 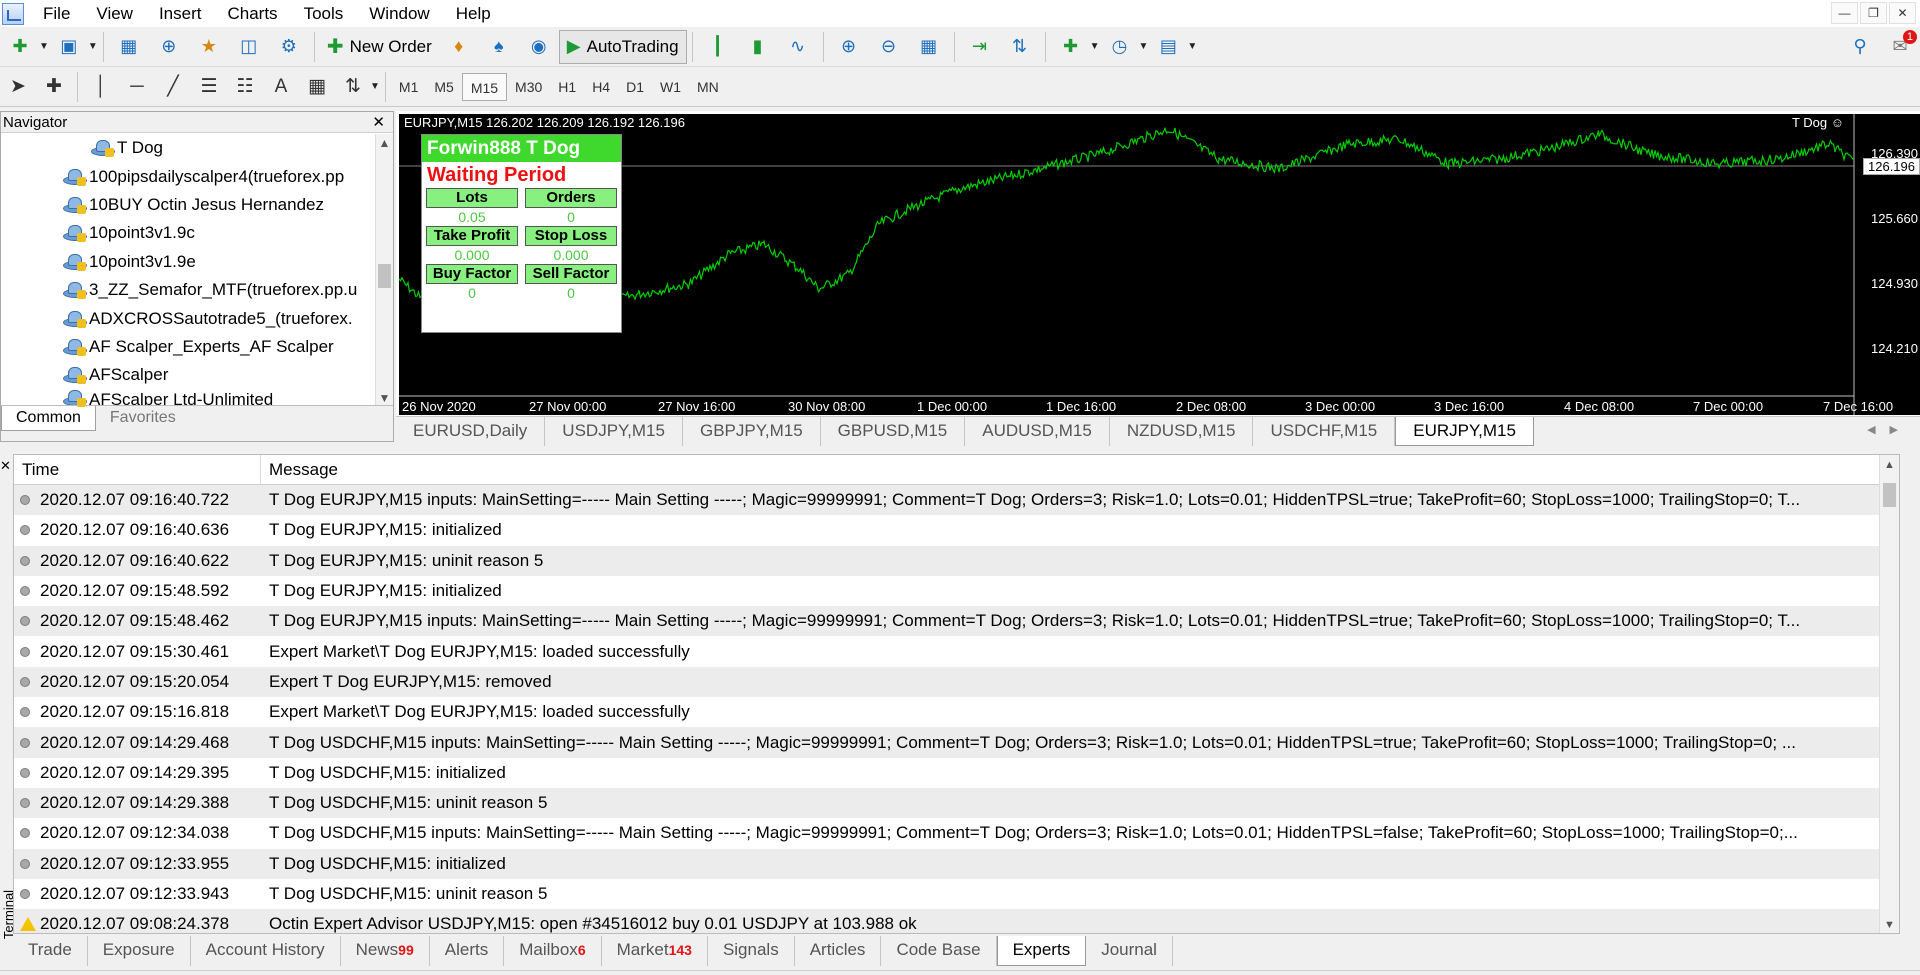 I want to click on text-icon: A, so click(x=281, y=87).